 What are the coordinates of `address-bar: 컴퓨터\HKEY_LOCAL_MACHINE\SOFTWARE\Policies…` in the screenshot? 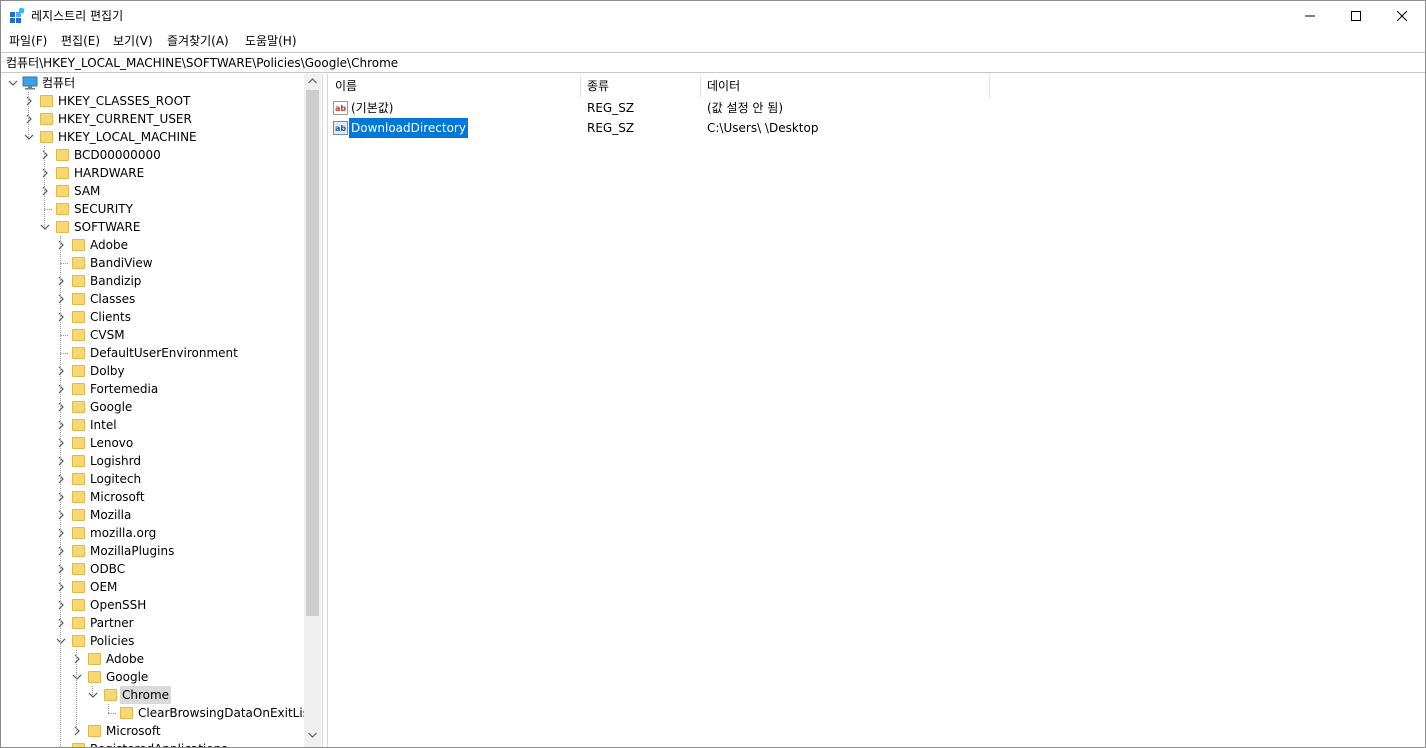 It's located at (713, 62).